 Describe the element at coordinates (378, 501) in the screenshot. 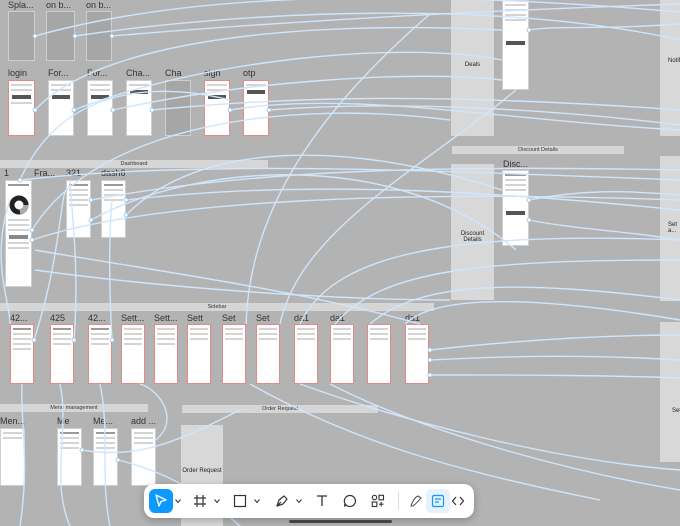

I see `actions-tool-icon` at that location.